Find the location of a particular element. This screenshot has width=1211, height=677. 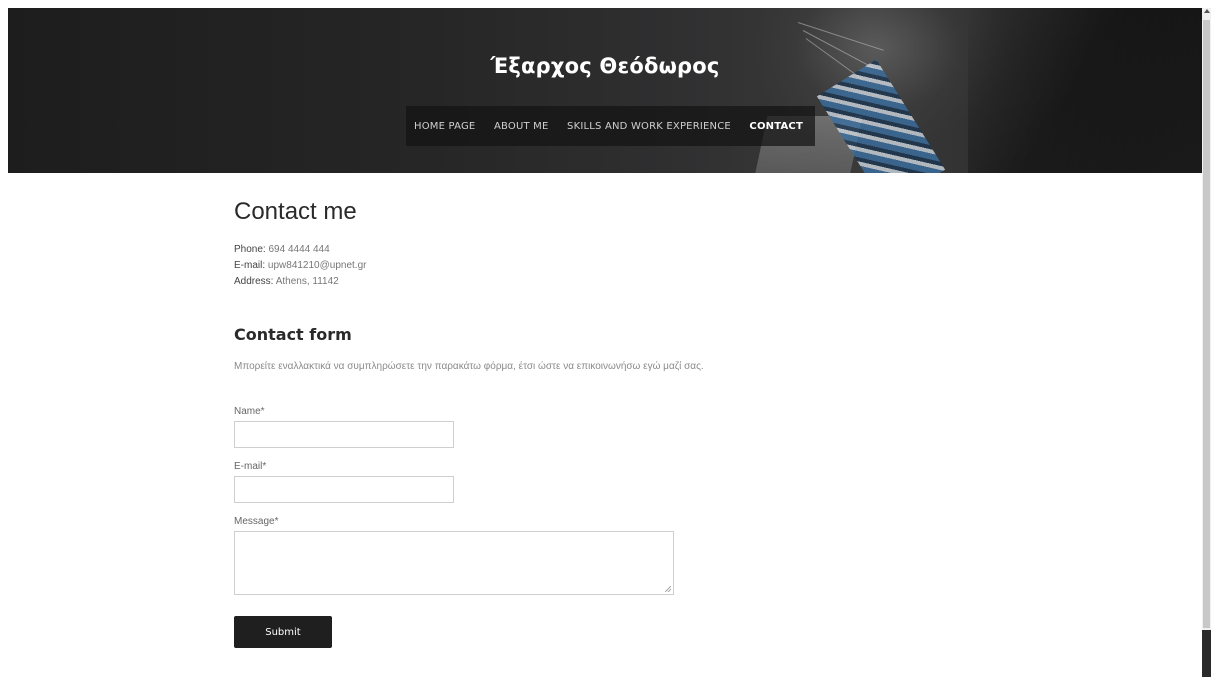

message-textarea is located at coordinates (454, 563).